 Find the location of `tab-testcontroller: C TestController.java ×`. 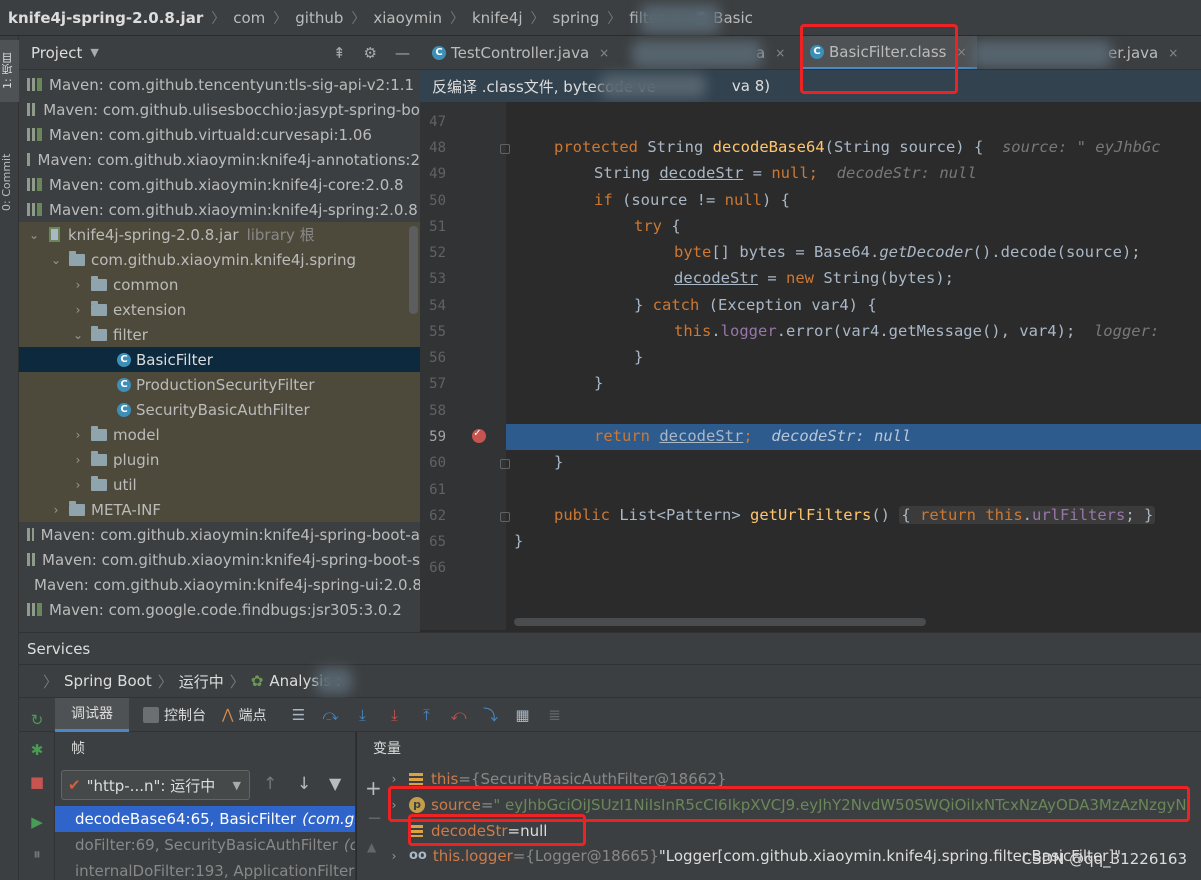

tab-testcontroller: C TestController.java × is located at coordinates (520, 52).